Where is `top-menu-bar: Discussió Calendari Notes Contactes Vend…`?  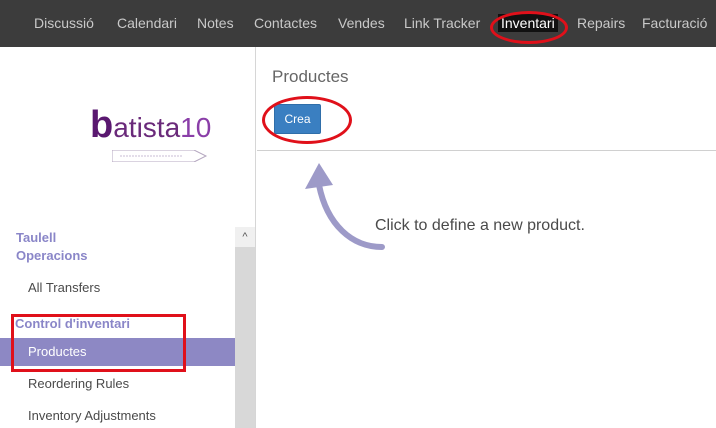 top-menu-bar: Discussió Calendari Notes Contactes Vend… is located at coordinates (358, 23).